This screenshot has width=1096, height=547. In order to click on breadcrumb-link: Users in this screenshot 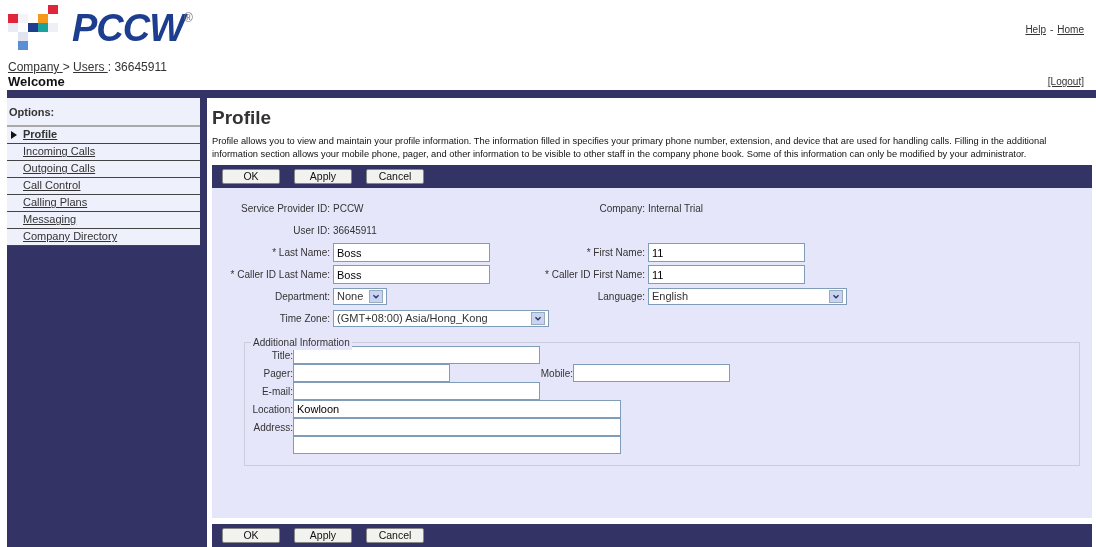, I will do `click(90, 67)`.